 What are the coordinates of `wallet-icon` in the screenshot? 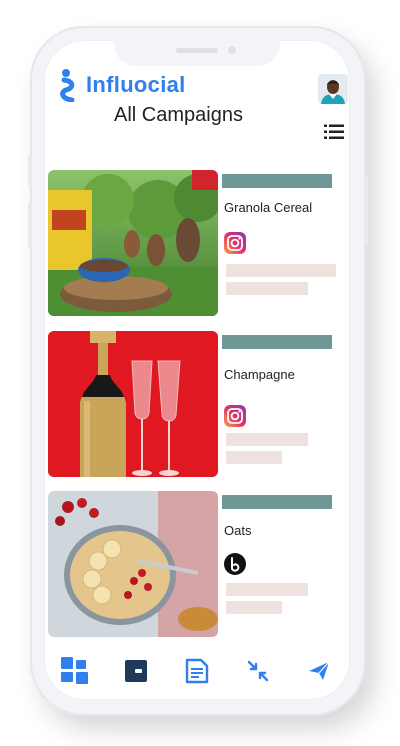 It's located at (135, 671).